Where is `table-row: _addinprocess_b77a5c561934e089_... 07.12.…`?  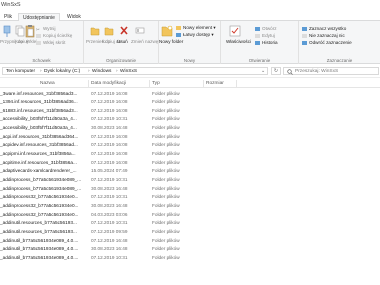 table-row: _addinprocess_b77a5c561934e089_... 07.12.… is located at coordinates (190, 180).